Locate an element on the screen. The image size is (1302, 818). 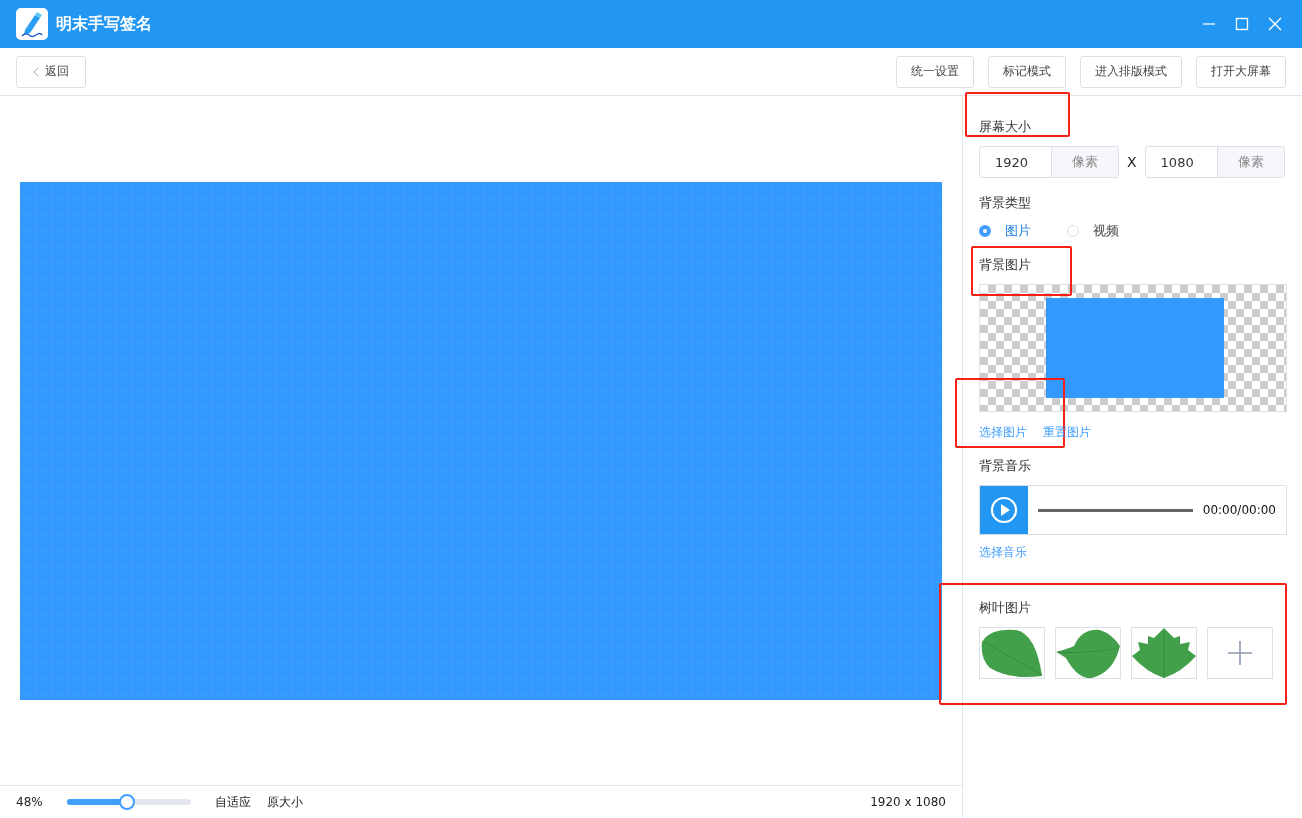
toolbar-button: 统一设置 is located at coordinates (935, 71).